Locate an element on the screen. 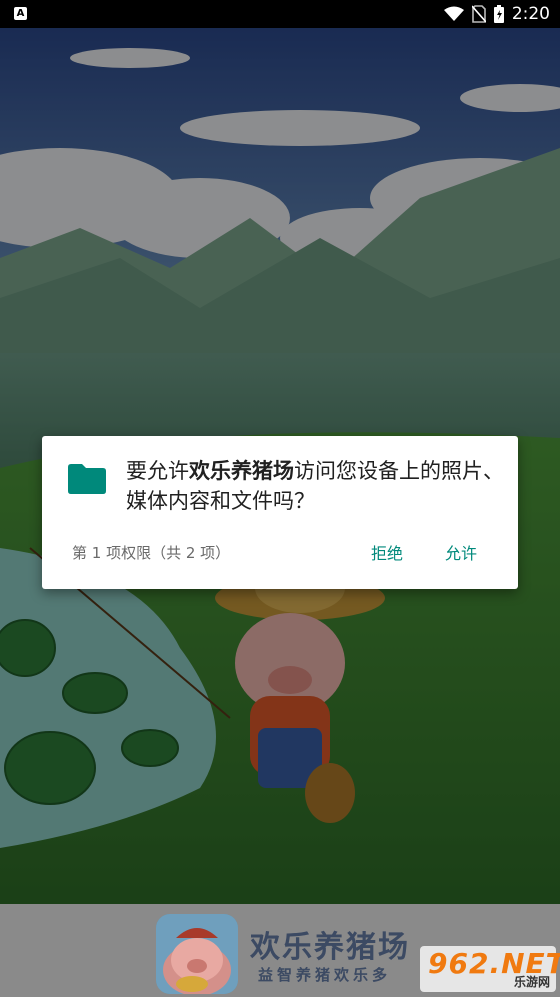 Image resolution: width=560 pixels, height=997 pixels. folder-icon is located at coordinates (87, 479).